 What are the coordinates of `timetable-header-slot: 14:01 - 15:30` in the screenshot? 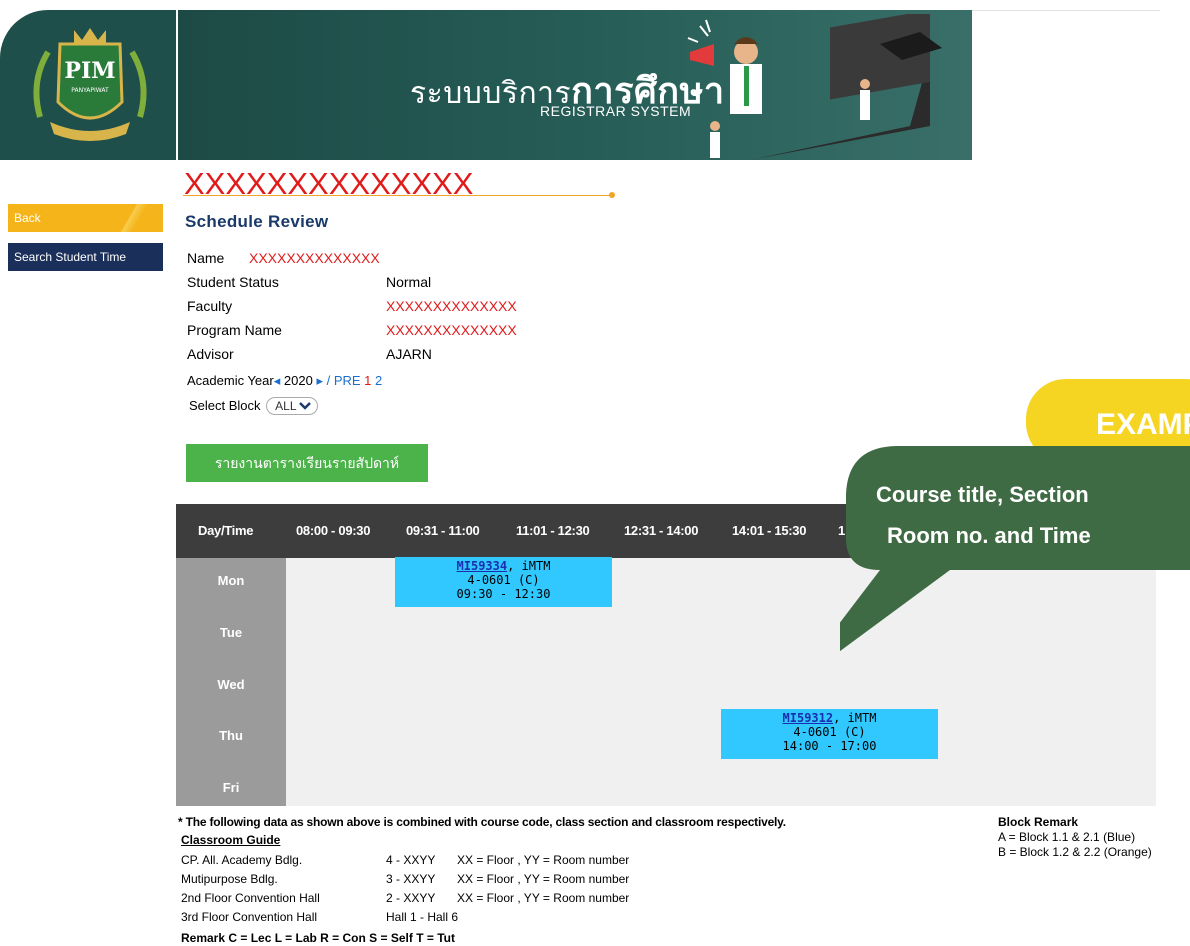 It's located at (769, 530).